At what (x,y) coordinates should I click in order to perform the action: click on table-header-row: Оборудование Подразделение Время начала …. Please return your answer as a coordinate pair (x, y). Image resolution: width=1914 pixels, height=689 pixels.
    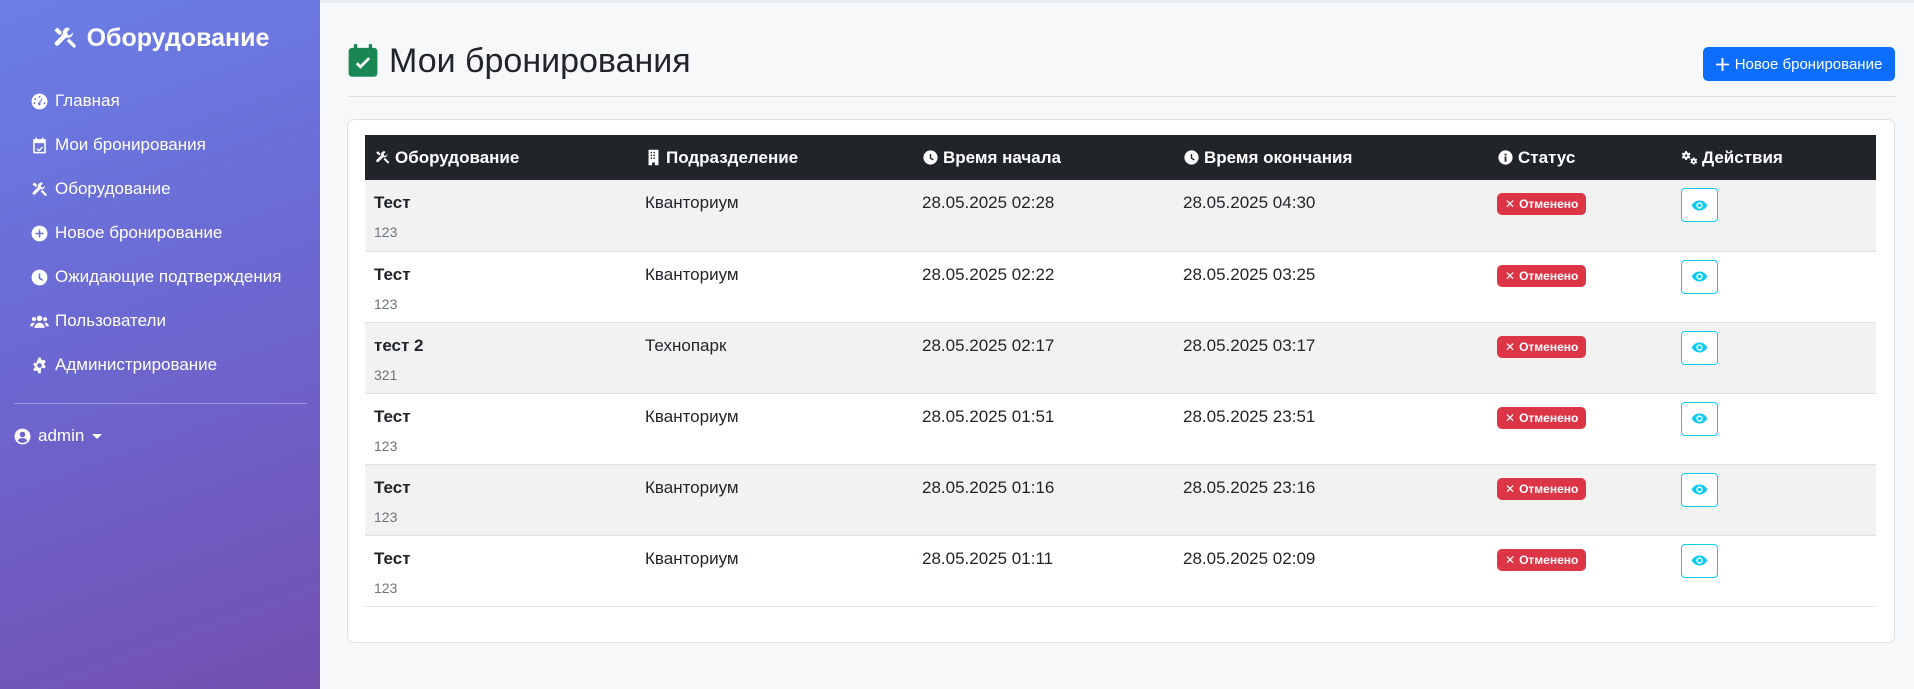
    Looking at the image, I should click on (1120, 157).